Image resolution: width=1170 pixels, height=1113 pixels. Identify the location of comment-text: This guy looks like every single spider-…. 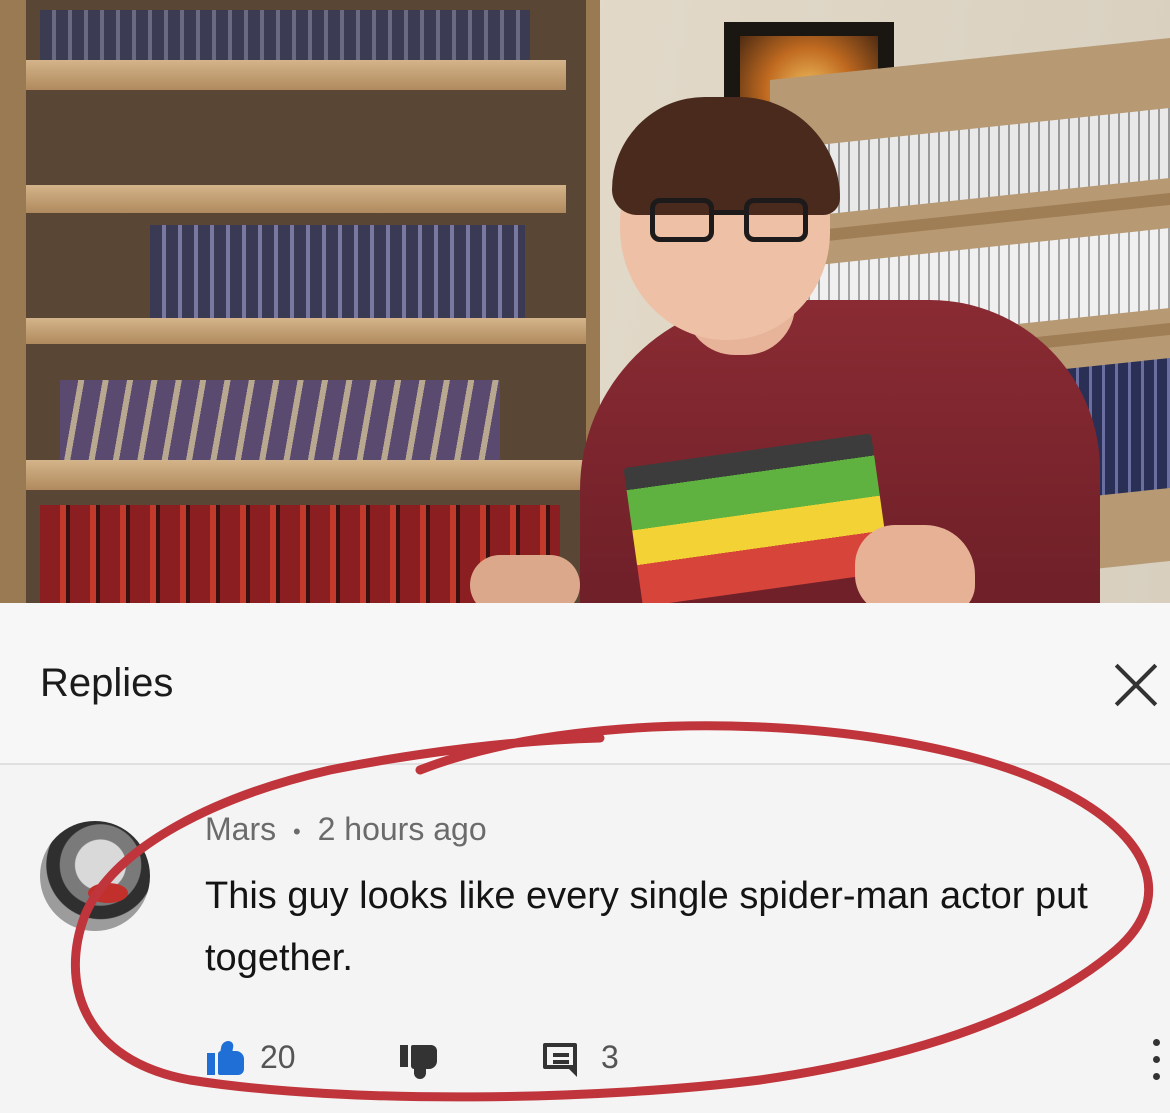
(646, 927).